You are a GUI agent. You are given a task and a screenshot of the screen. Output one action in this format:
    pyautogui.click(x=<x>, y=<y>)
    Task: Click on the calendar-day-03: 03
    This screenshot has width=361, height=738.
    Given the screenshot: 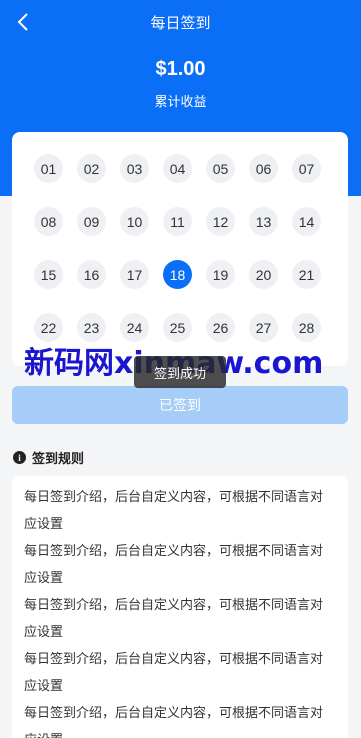 What is the action you would take?
    pyautogui.click(x=134, y=168)
    